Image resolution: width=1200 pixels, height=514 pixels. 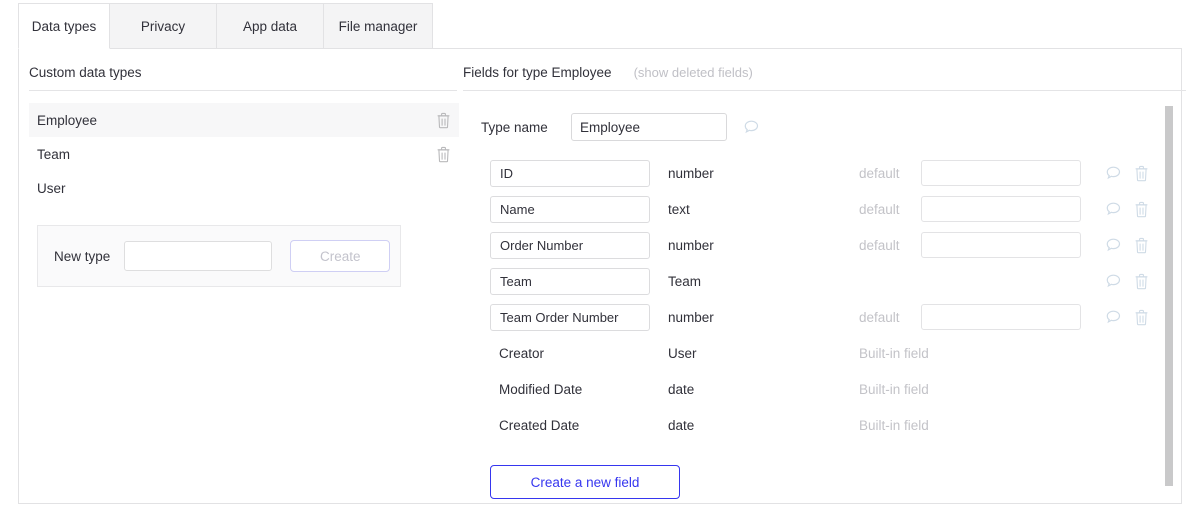 I want to click on field-row-builtin: Modified Date date Built-in field, so click(x=835, y=389).